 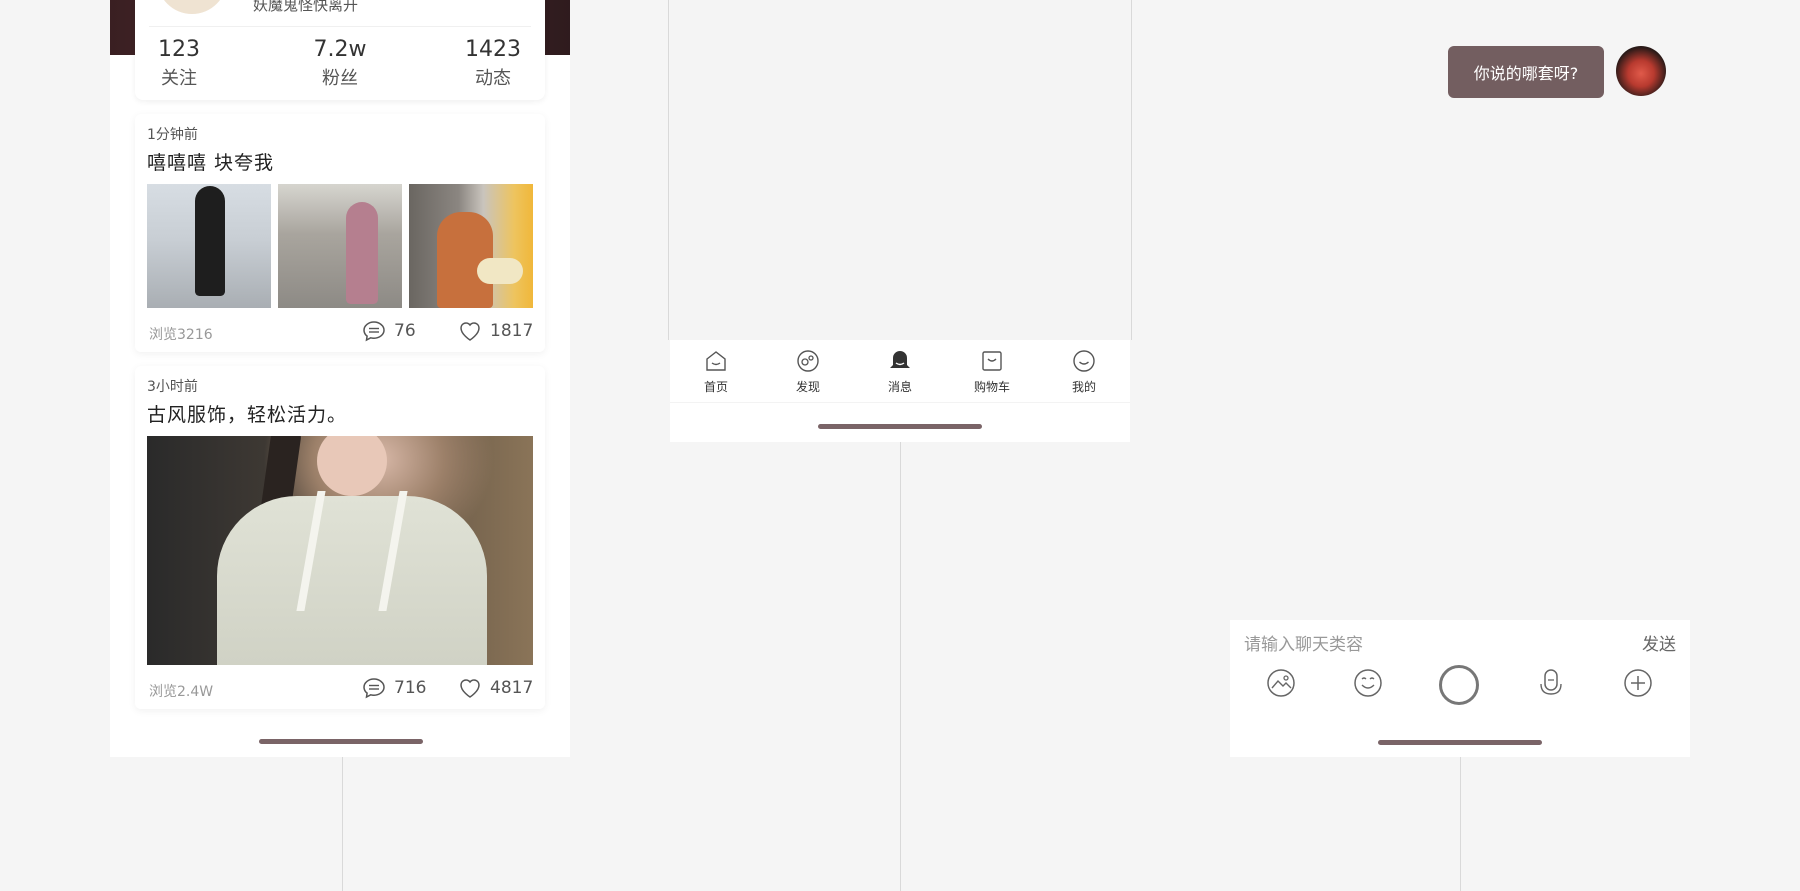 What do you see at coordinates (1368, 683) in the screenshot?
I see `emoji-icon` at bounding box center [1368, 683].